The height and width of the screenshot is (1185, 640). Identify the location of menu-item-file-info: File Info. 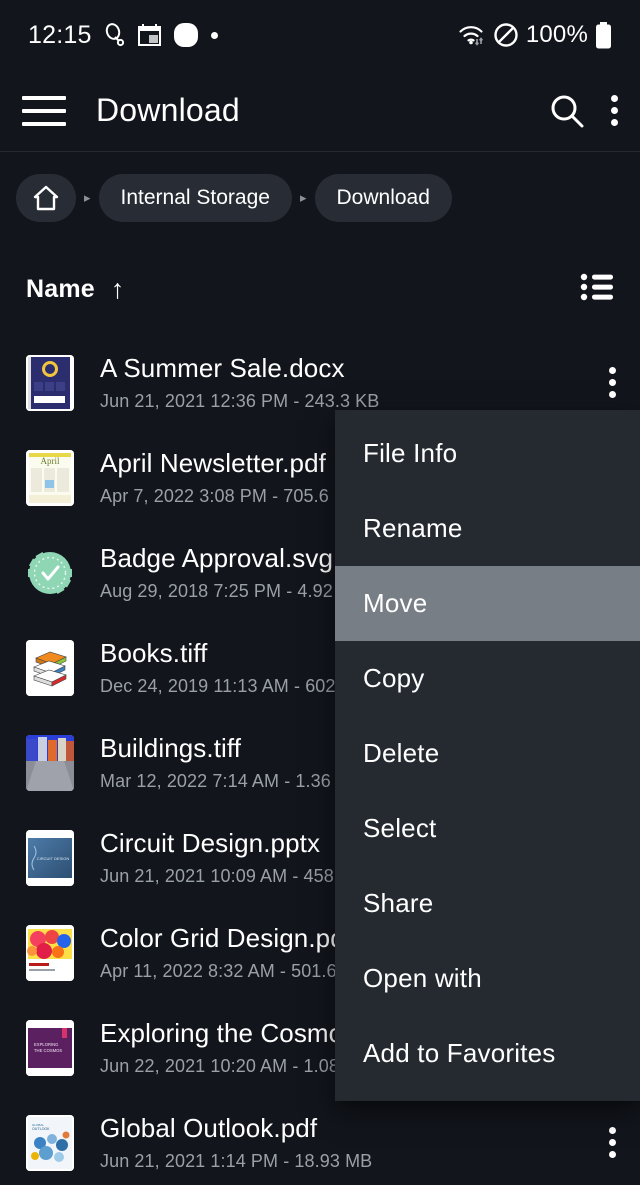
(487, 453).